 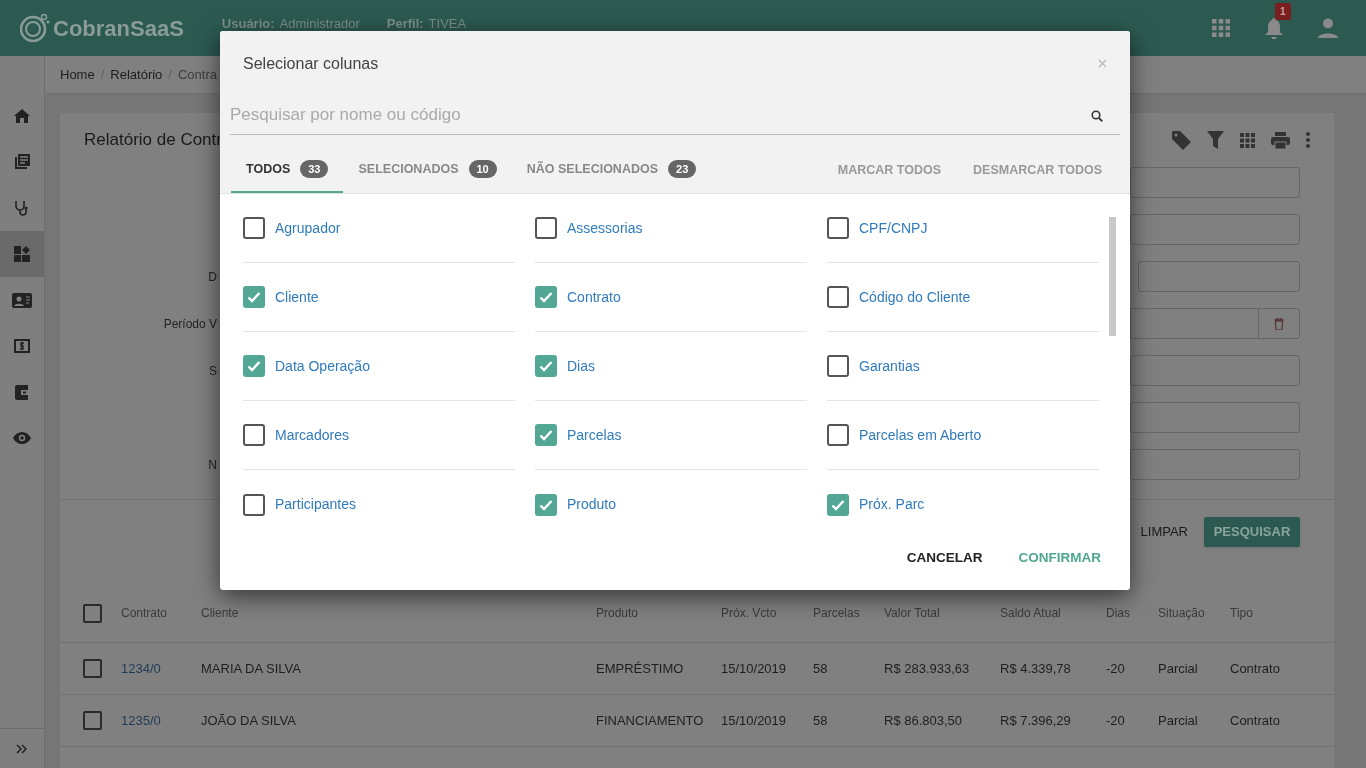 I want to click on bulk-action-button: MARCAR TODOS, so click(x=889, y=170).